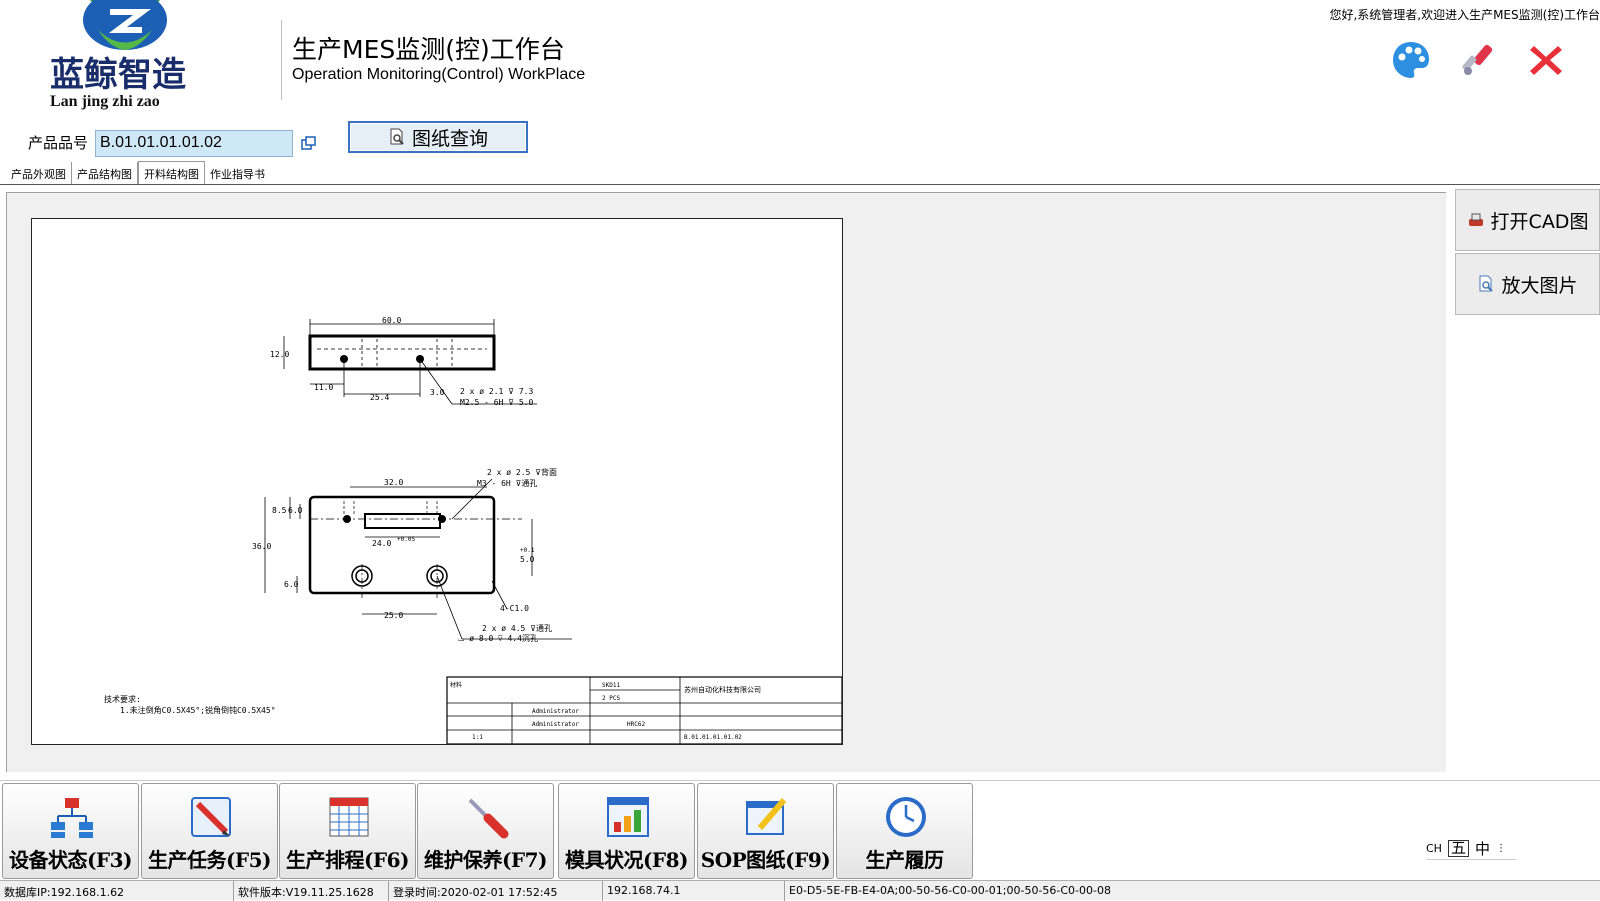 The height and width of the screenshot is (901, 1600). What do you see at coordinates (1546, 60) in the screenshot?
I see `close-icon` at bounding box center [1546, 60].